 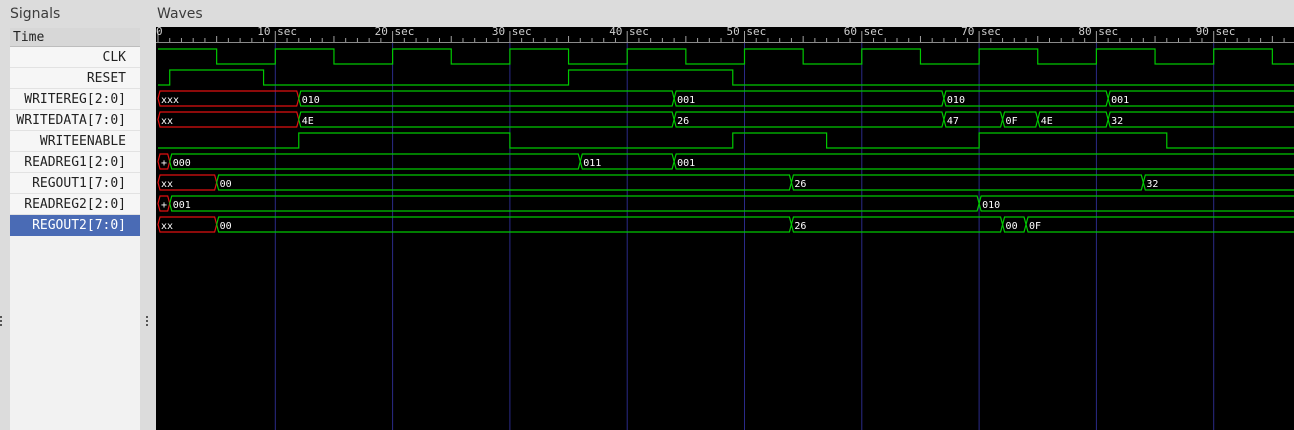 I want to click on signal-row-readreg1: READREG1[2:0], so click(x=75, y=162).